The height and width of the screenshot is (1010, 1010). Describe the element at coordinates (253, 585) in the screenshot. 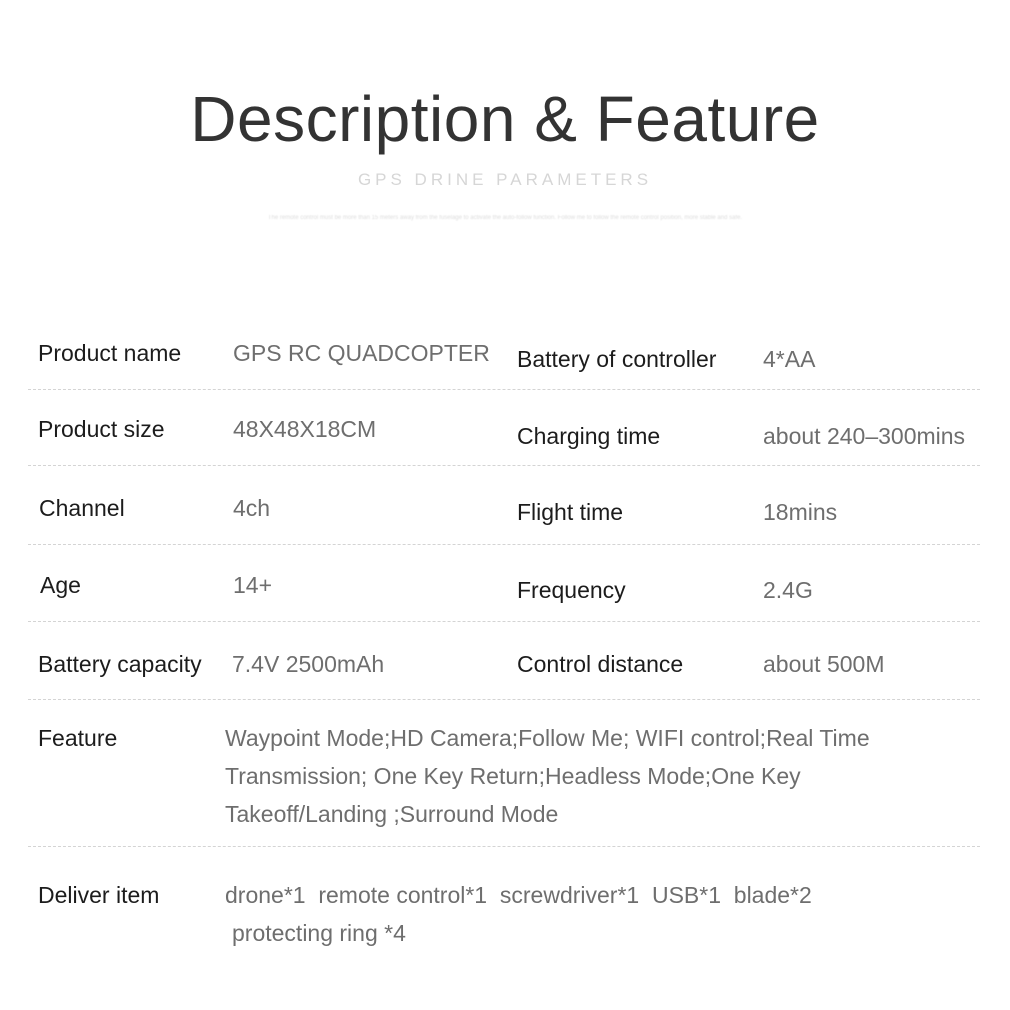

I see `spec-value-age: 14+` at that location.